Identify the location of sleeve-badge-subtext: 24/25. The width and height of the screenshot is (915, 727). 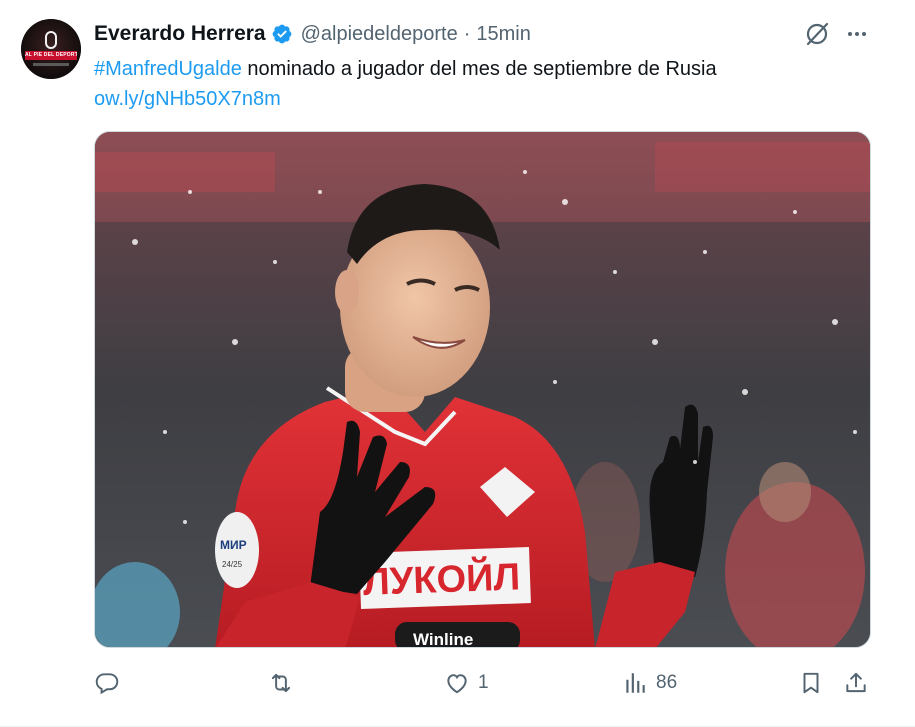
(232, 564).